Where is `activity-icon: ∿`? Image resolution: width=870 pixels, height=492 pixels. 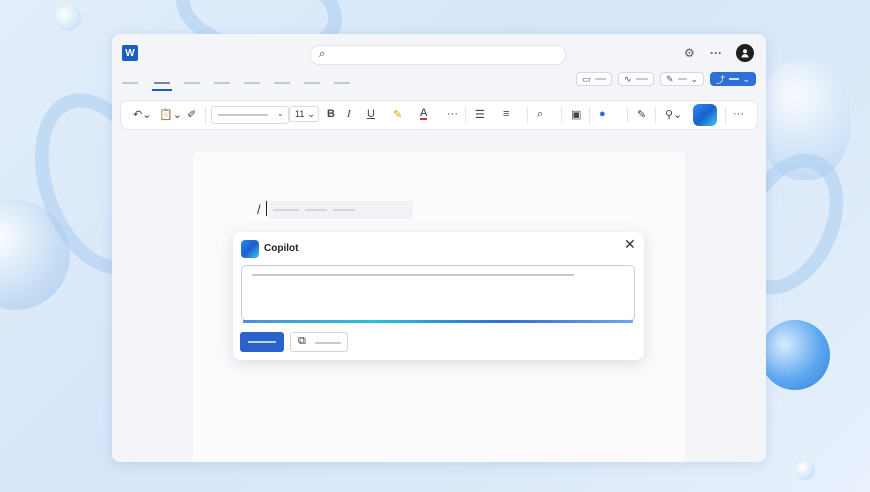
activity-icon: ∿ is located at coordinates (628, 78).